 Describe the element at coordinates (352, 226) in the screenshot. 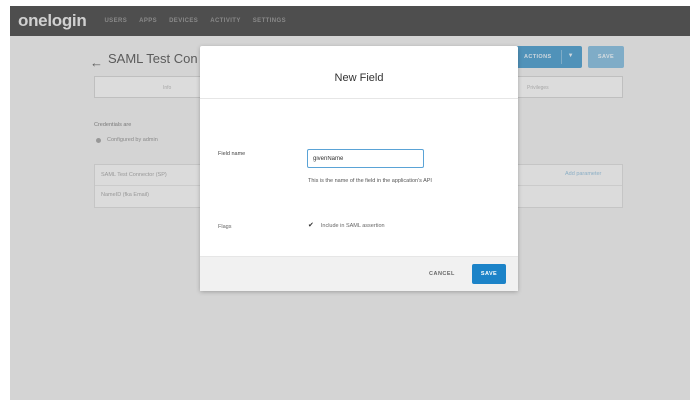

I see `include-saml-label: Include in SAML assertion` at that location.